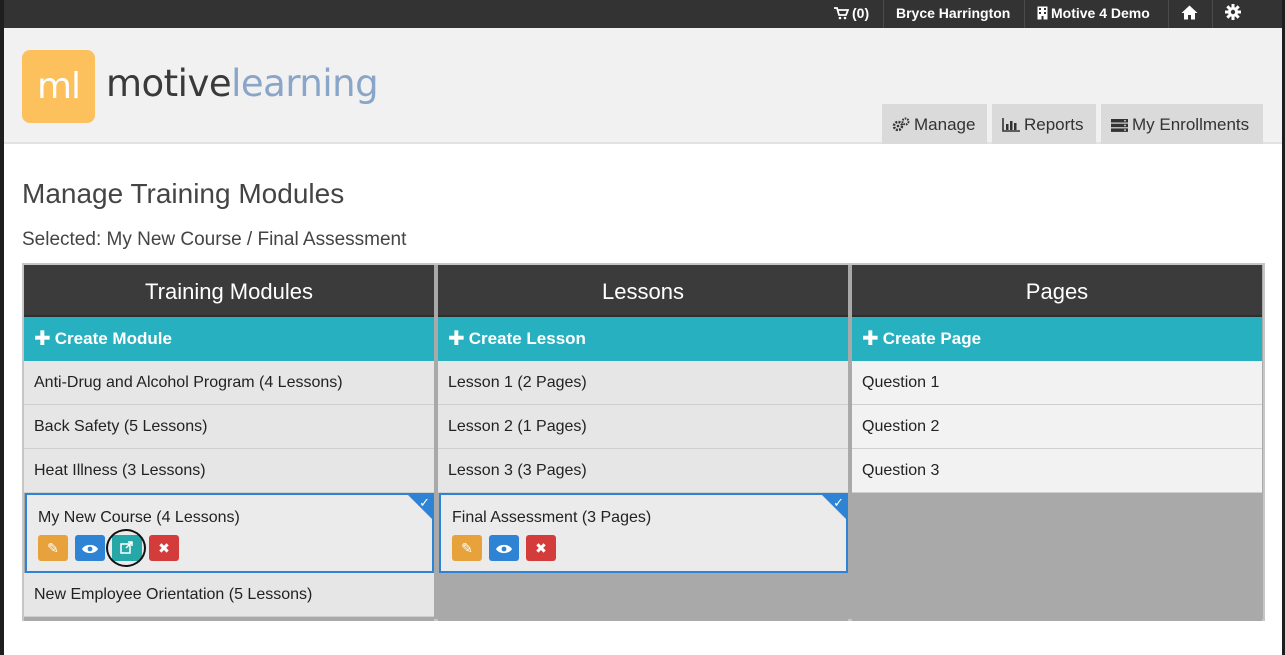  I want to click on server-list-icon, so click(1119, 125).